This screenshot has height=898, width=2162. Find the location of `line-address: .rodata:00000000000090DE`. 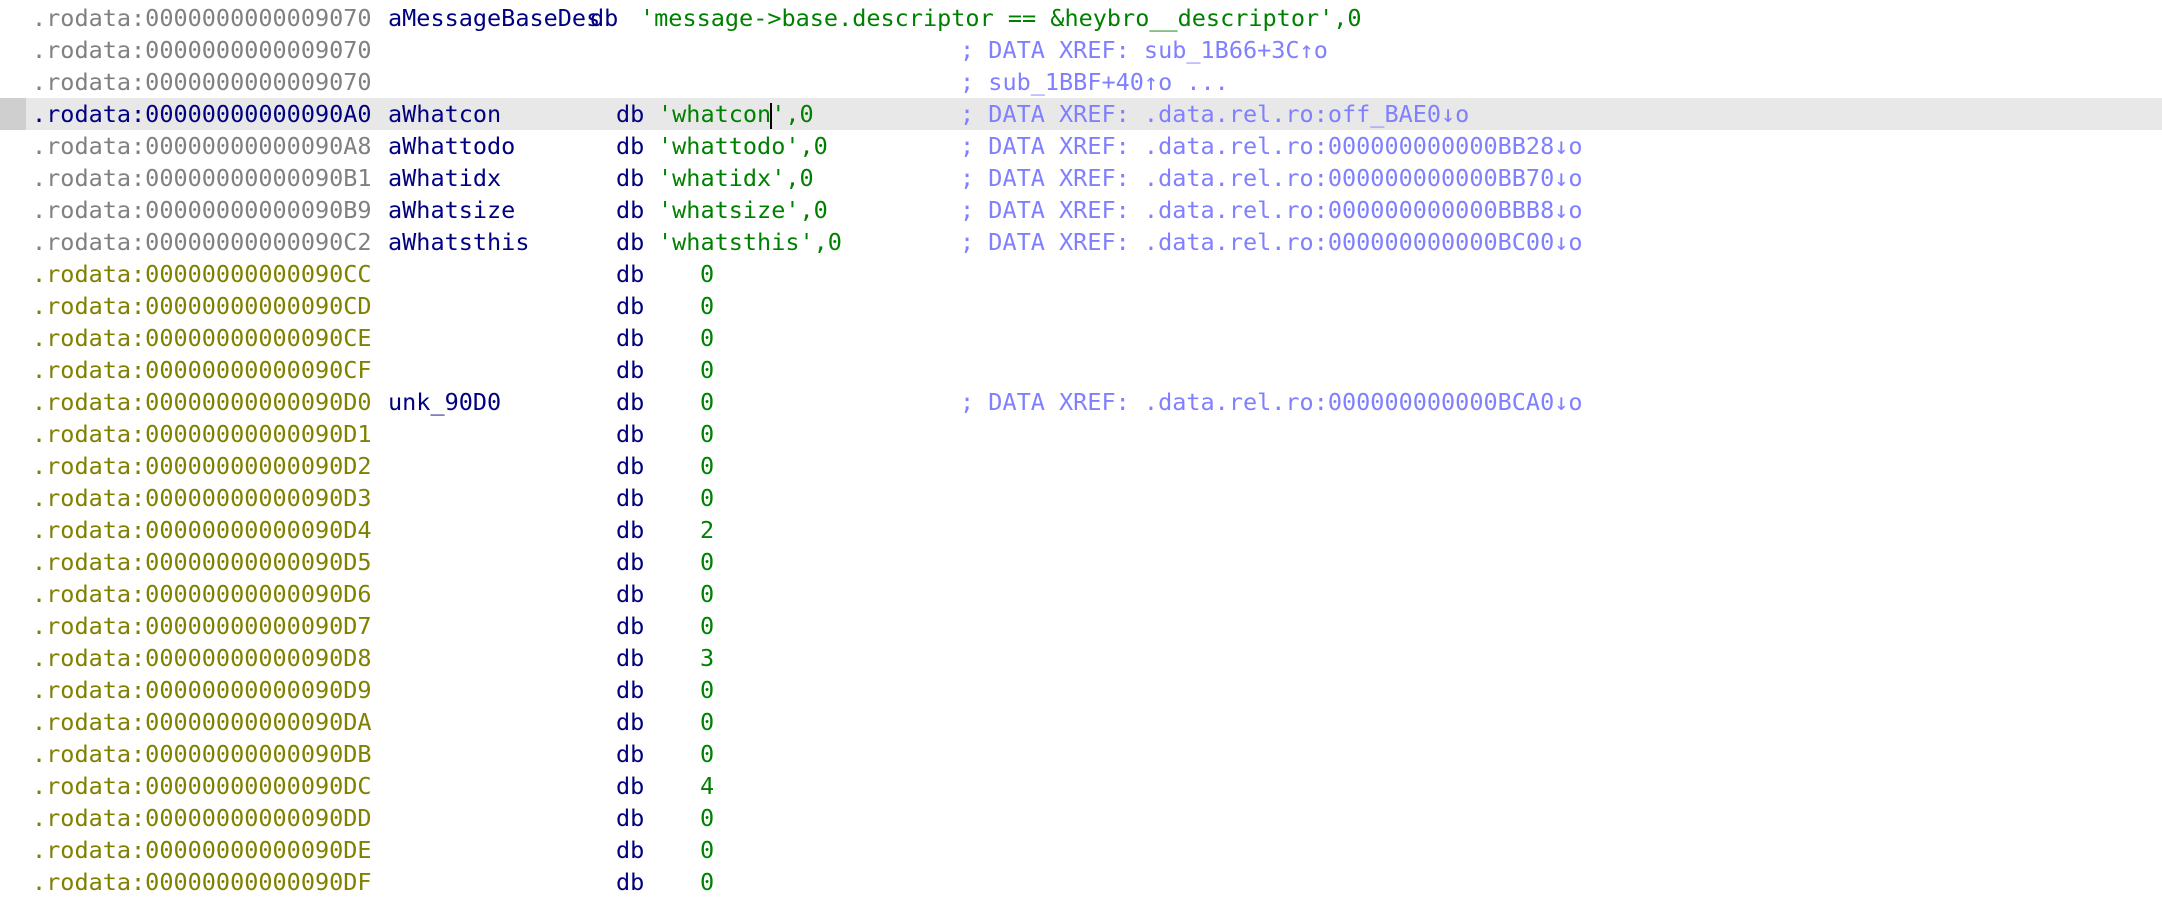

line-address: .rodata:00000000000090DE is located at coordinates (202, 850).